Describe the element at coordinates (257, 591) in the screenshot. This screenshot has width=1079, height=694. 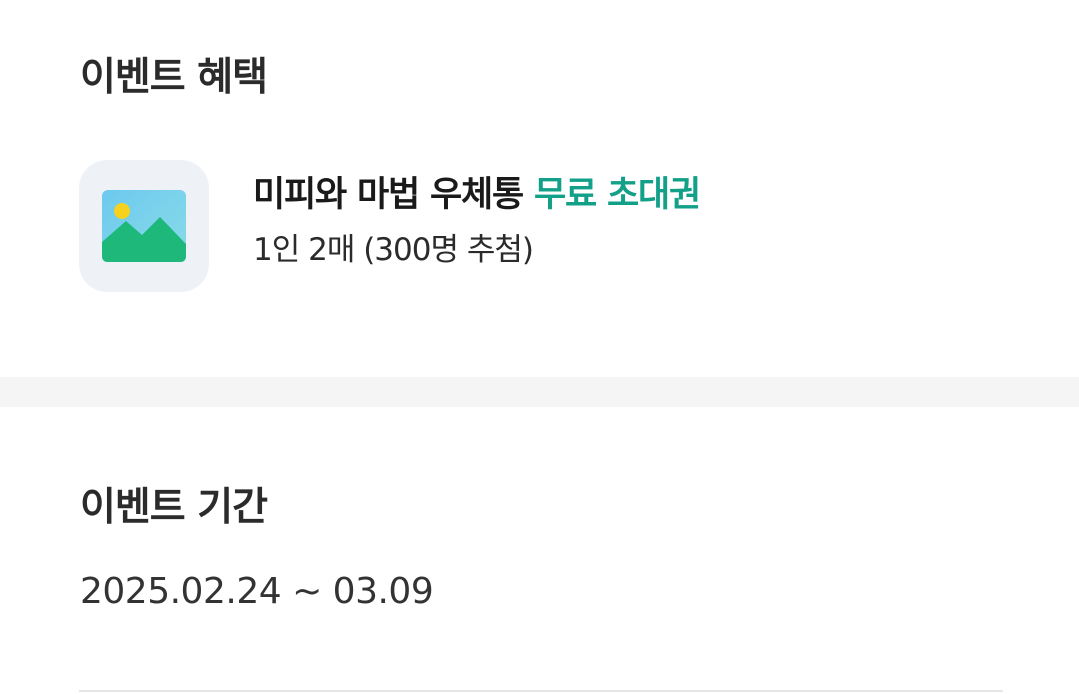
I see `event-period-value: 2025.02.24 ~ 03.09` at that location.